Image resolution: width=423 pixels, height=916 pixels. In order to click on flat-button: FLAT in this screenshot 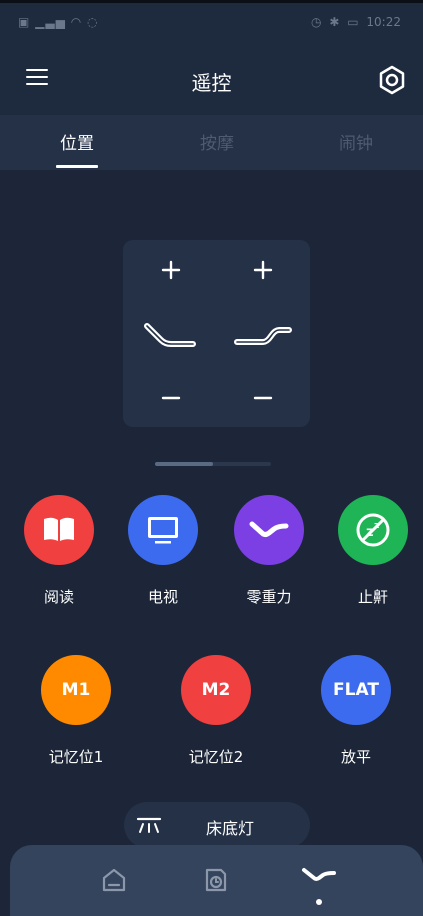, I will do `click(356, 690)`.